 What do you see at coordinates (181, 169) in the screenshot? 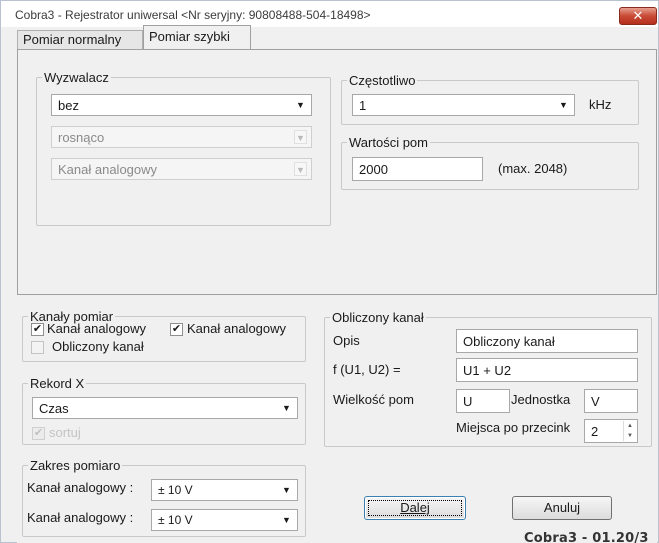
I see `trigger-channel-select: Kanał analogowy ▼` at bounding box center [181, 169].